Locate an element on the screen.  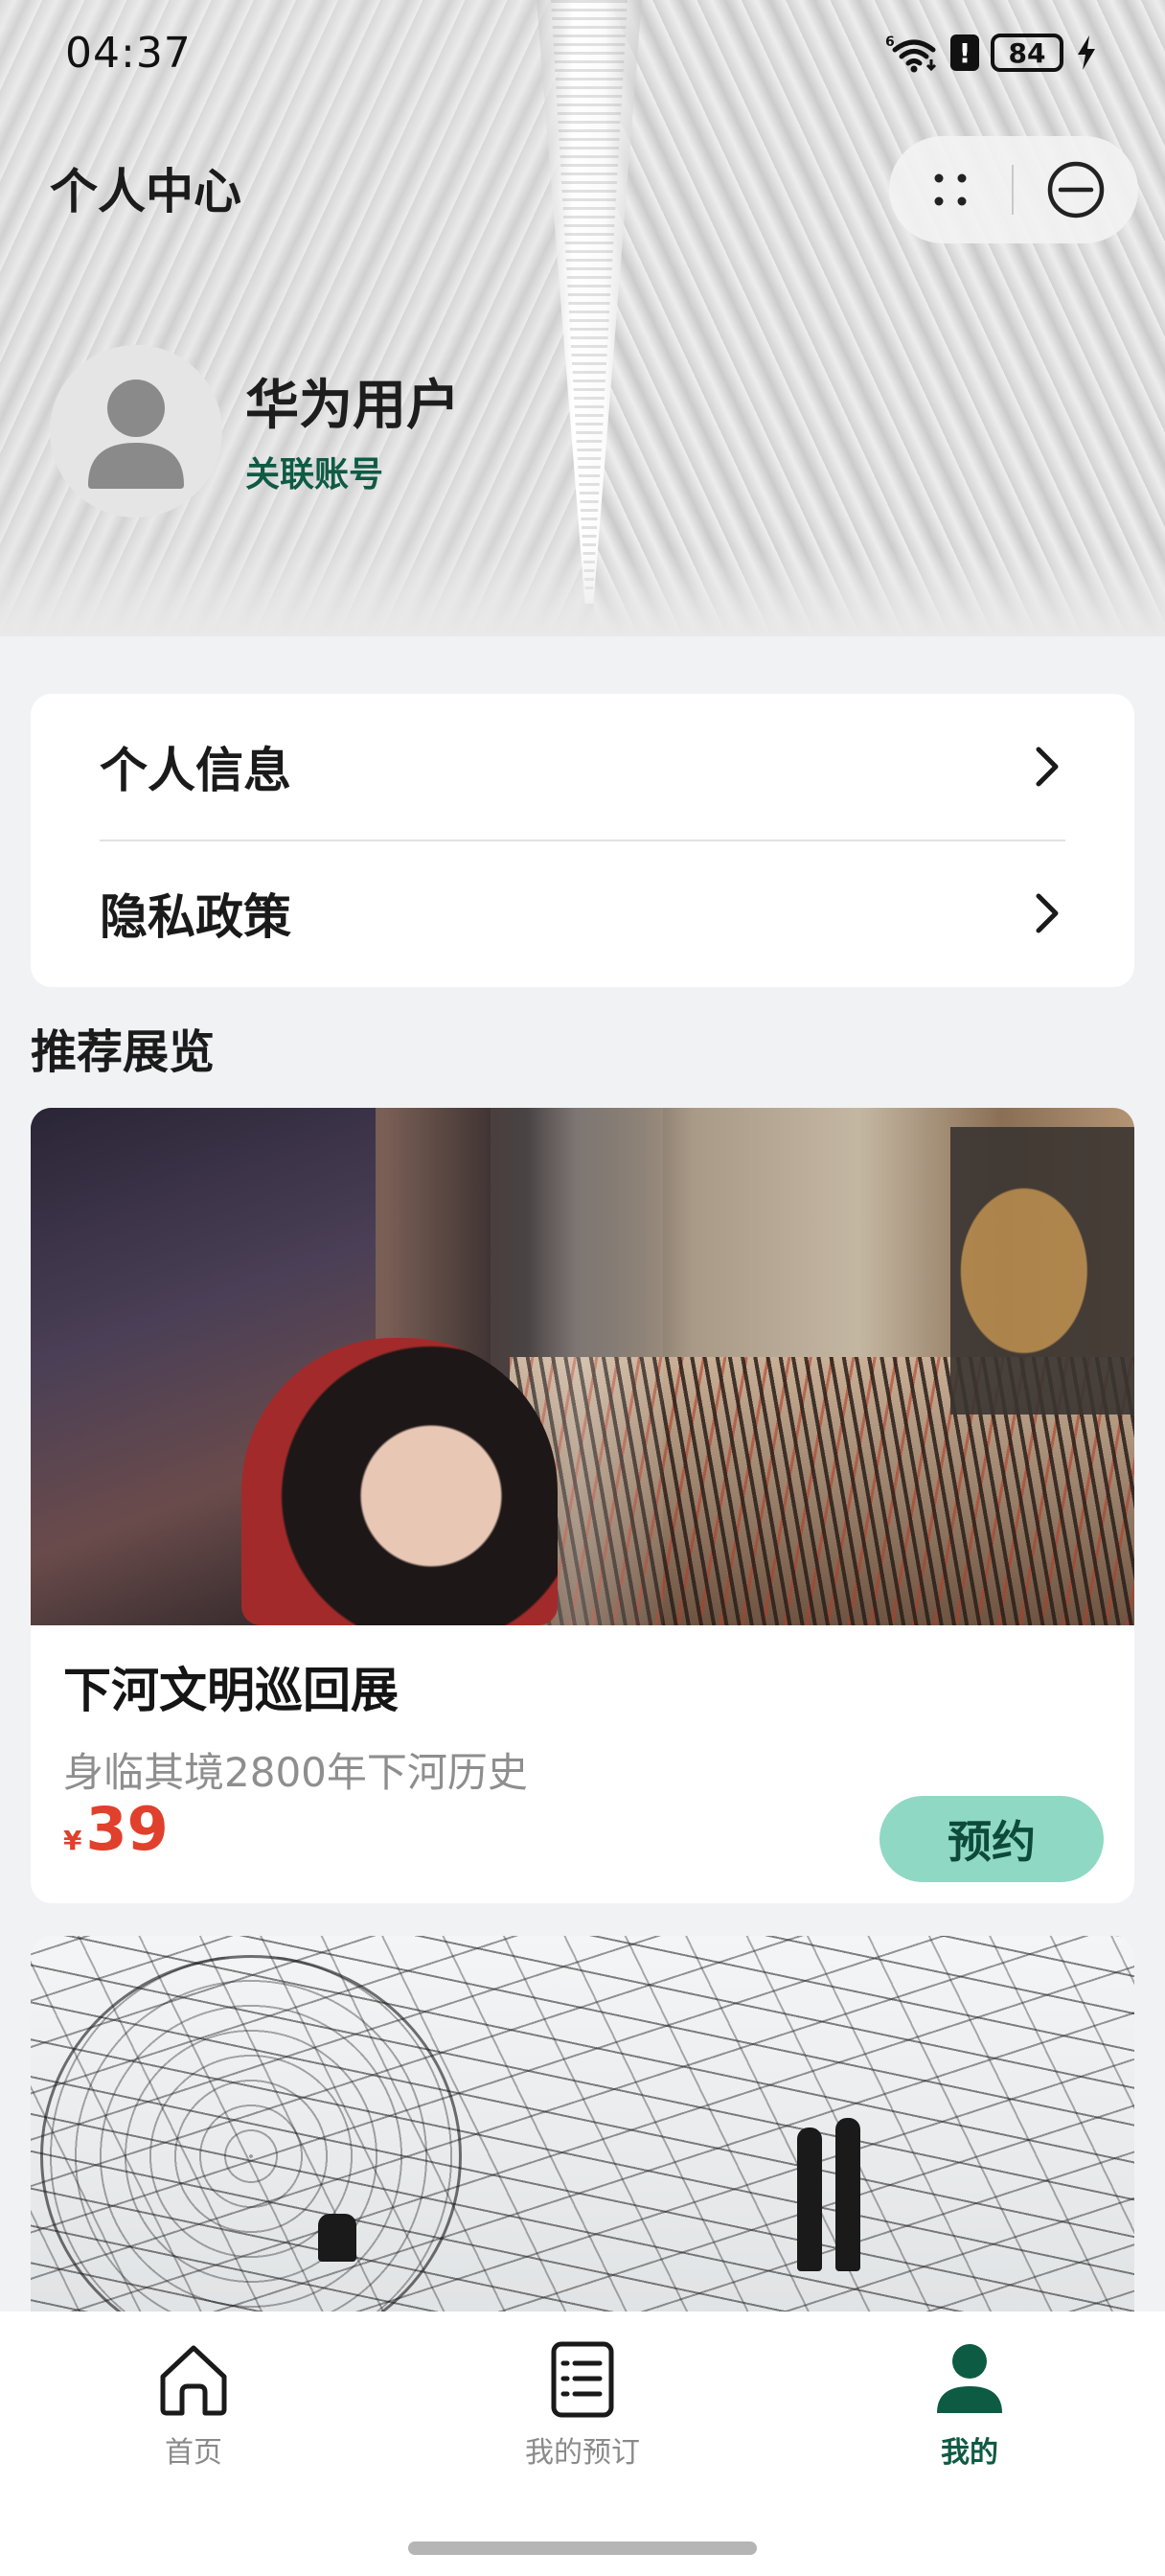
price-amount: 39 is located at coordinates (127, 1829).